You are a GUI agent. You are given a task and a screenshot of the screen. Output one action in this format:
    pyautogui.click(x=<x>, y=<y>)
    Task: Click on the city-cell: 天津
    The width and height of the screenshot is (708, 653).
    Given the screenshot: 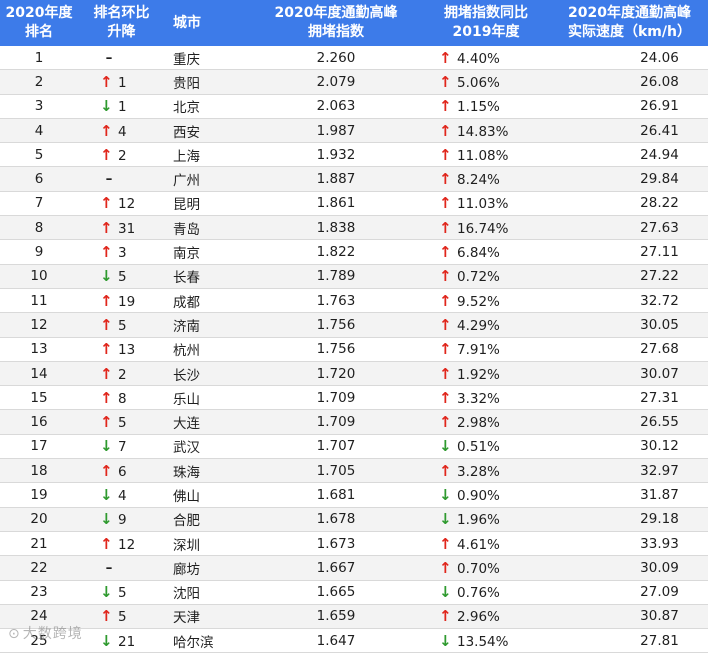 What is the action you would take?
    pyautogui.click(x=208, y=617)
    